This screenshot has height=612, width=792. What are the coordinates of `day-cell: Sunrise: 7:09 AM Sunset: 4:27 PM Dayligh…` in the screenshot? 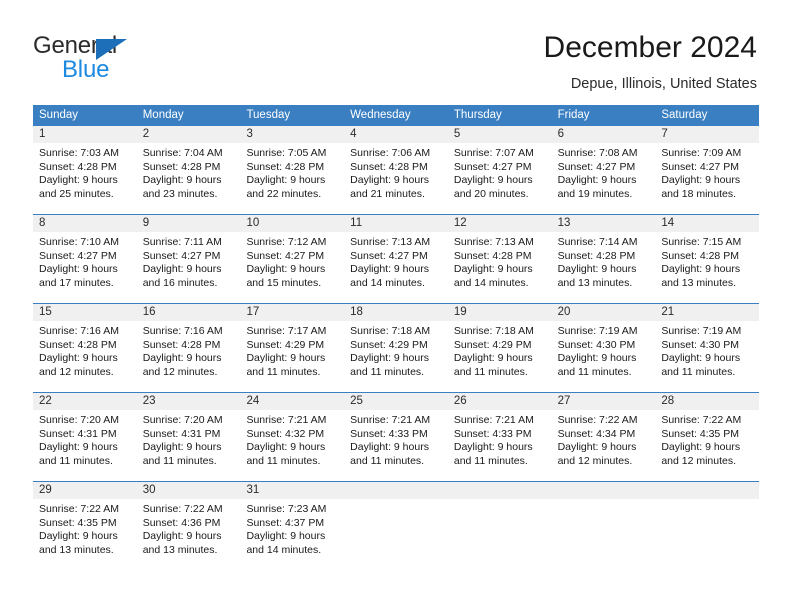 It's located at (707, 178).